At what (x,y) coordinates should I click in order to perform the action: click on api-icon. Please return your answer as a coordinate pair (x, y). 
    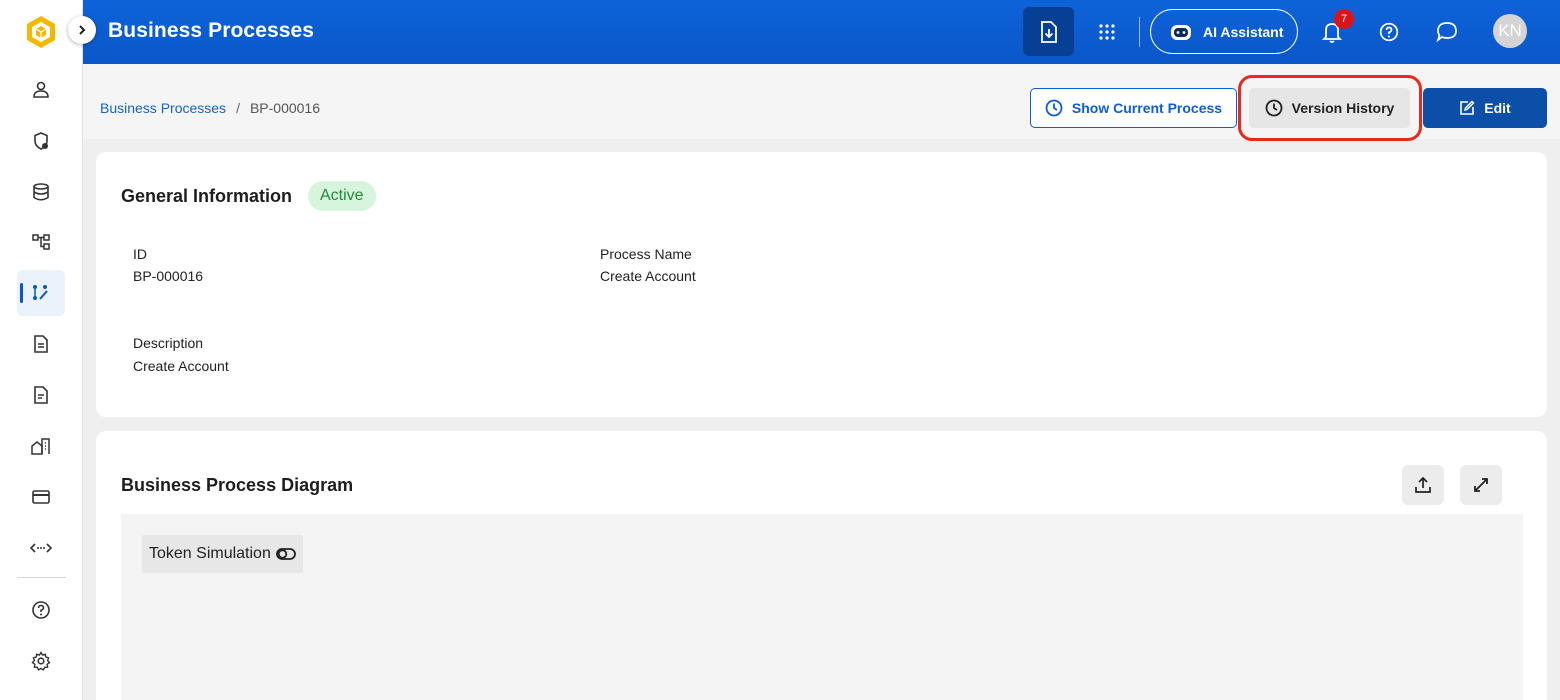
    Looking at the image, I should click on (41, 548).